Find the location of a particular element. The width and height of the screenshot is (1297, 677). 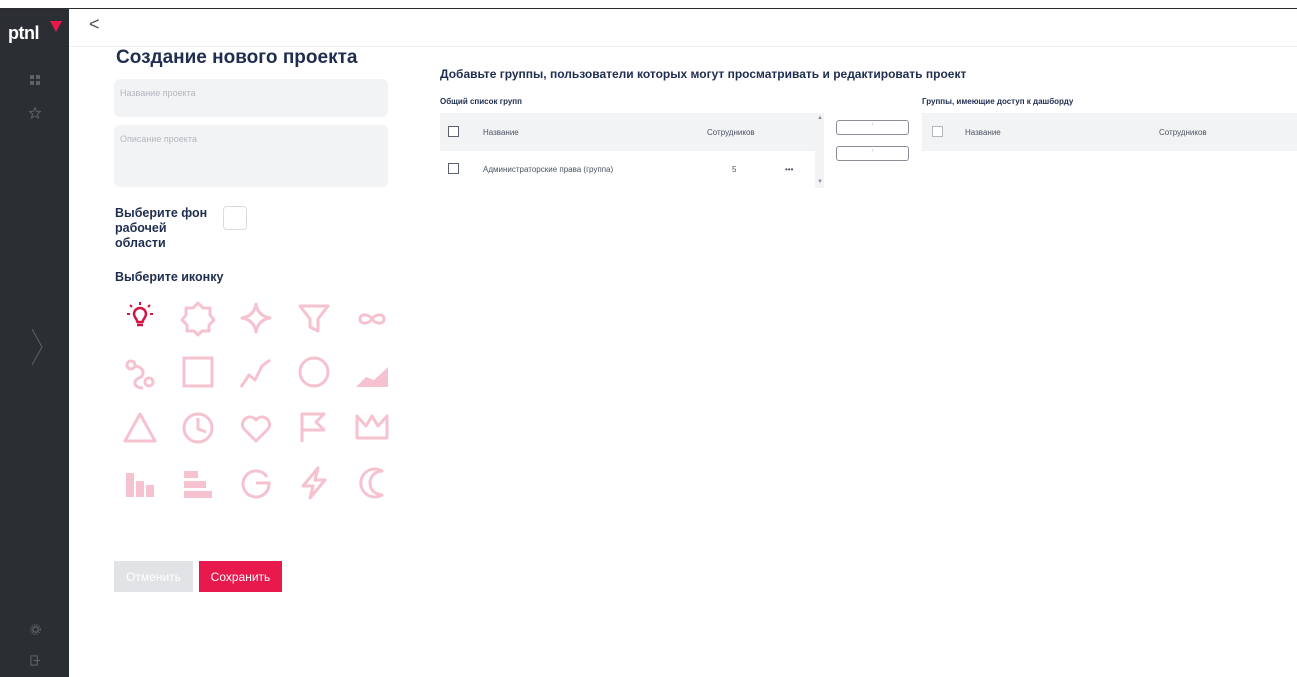

access-groups-header: Название Сотрудников is located at coordinates (1109, 132).